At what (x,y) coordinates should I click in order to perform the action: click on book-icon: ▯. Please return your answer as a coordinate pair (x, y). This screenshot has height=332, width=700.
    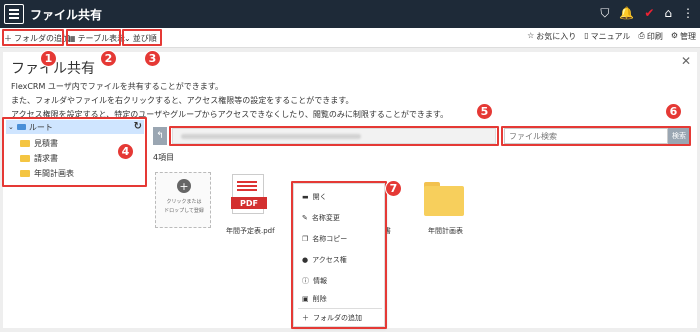
    Looking at the image, I should click on (586, 35).